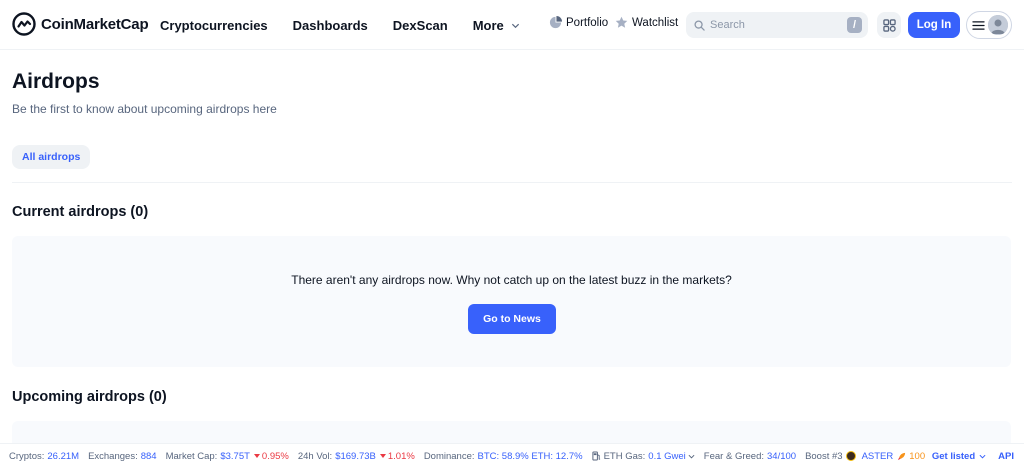  I want to click on stat-market-cap-change: 0.95%, so click(271, 456).